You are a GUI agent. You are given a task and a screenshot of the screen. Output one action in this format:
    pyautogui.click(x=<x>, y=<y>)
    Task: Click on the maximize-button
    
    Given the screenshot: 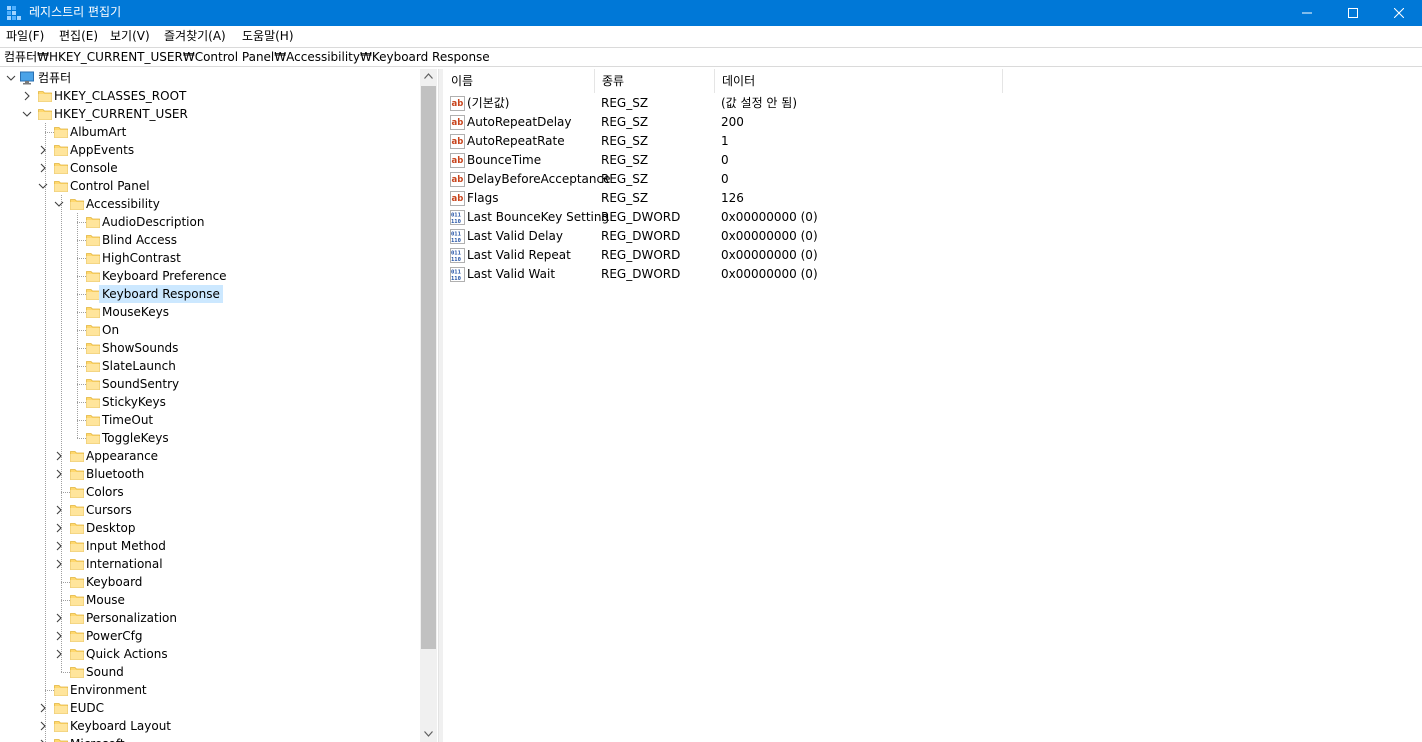 What is the action you would take?
    pyautogui.click(x=1353, y=13)
    